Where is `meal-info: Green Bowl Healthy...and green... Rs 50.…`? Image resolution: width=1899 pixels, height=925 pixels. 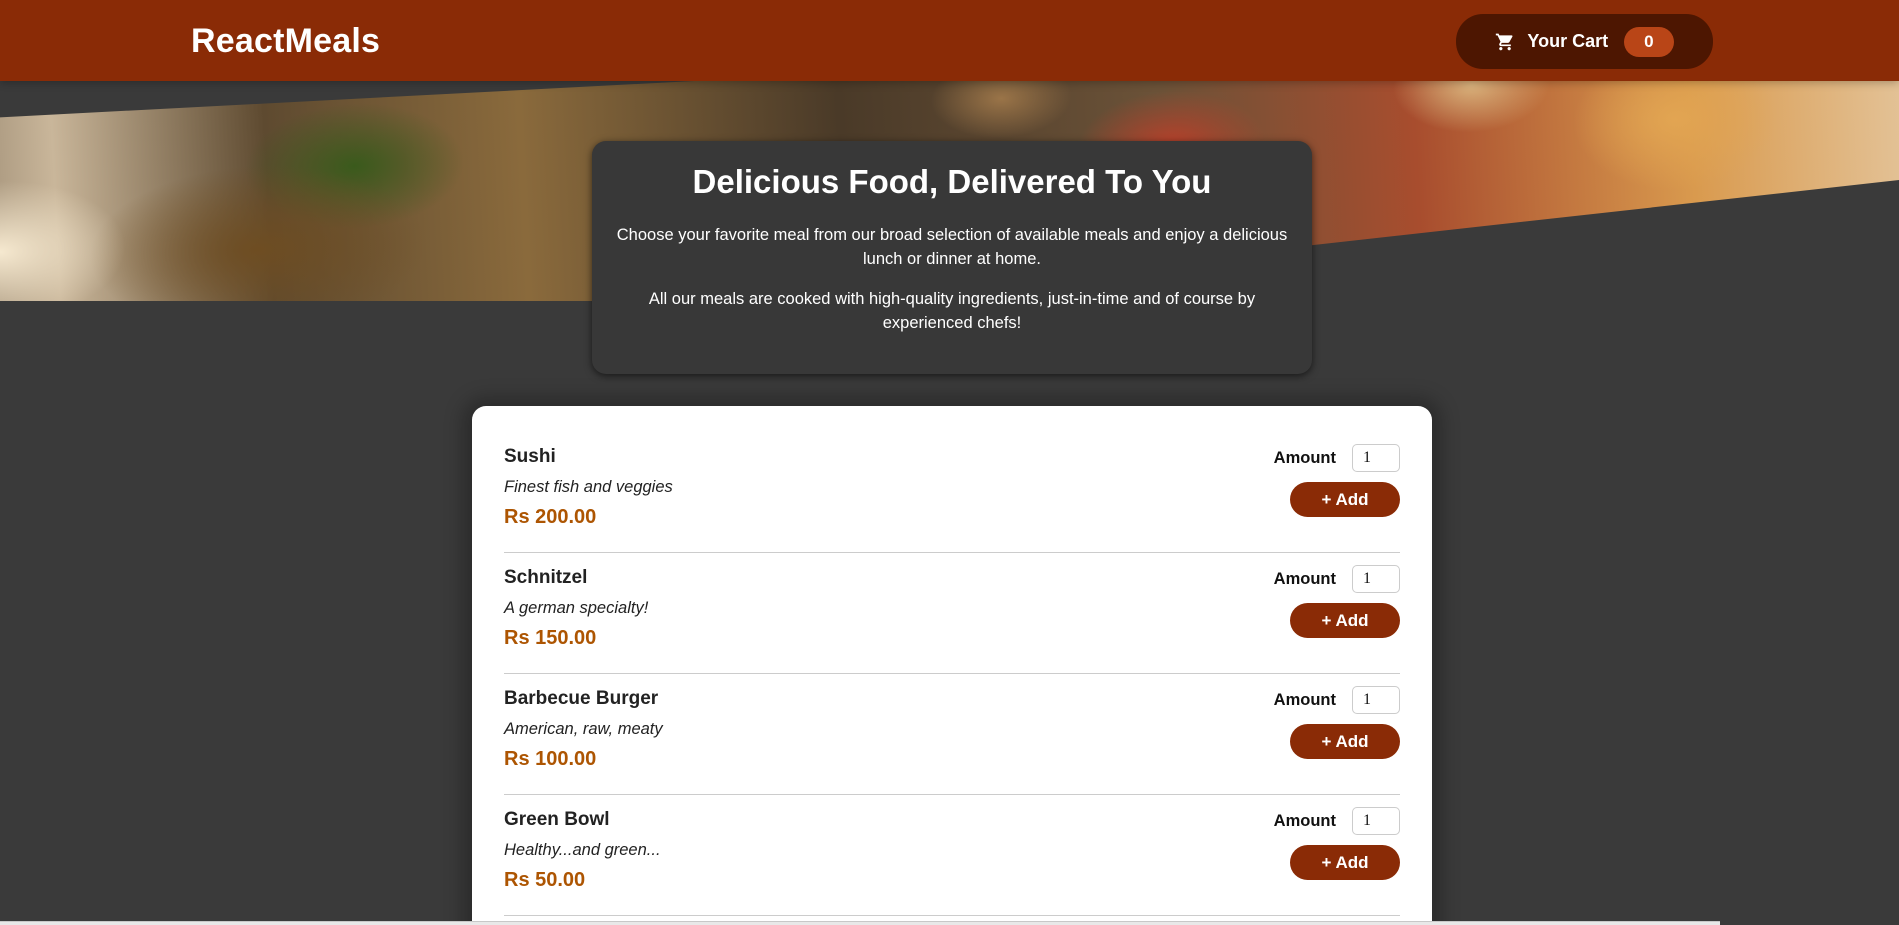
meal-info: Green Bowl Healthy...and green... Rs 50.… is located at coordinates (582, 850).